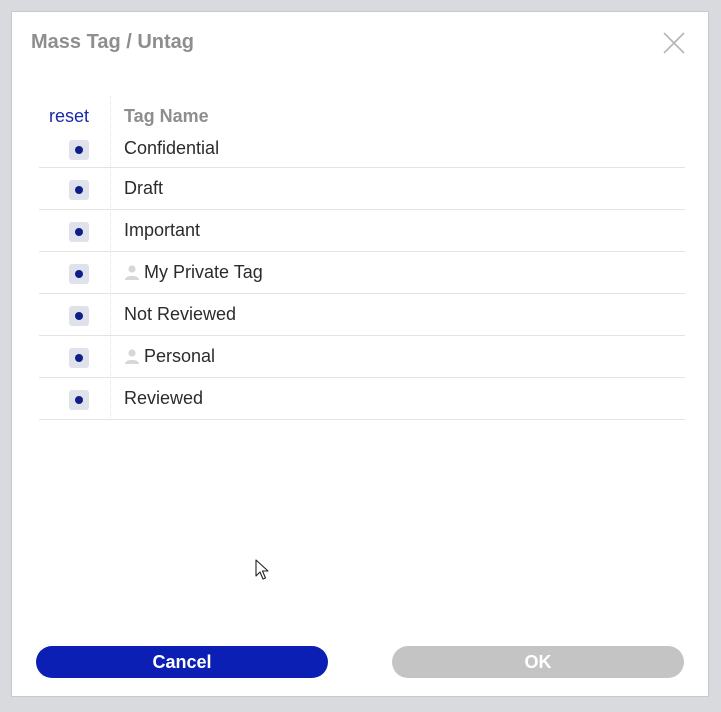  I want to click on cancel-button: Cancel, so click(182, 662).